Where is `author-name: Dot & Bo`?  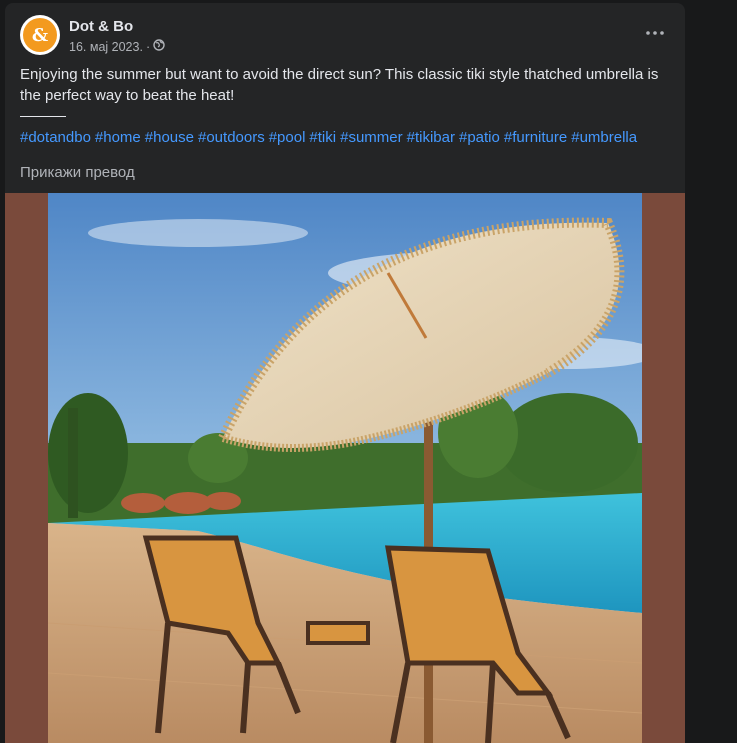 author-name: Dot & Bo is located at coordinates (101, 26).